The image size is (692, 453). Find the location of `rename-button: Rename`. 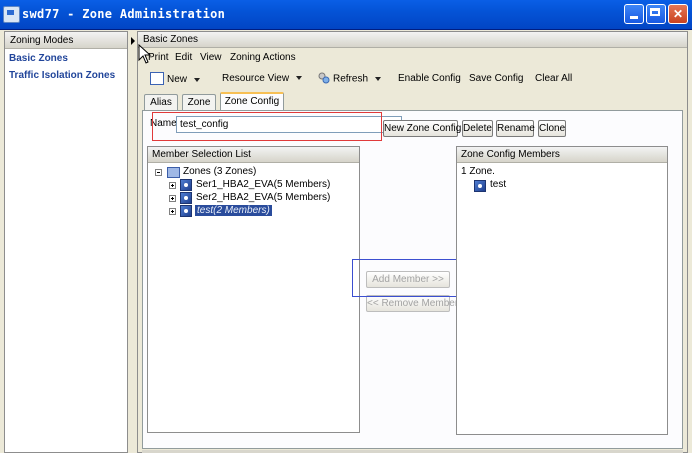

rename-button: Rename is located at coordinates (515, 128).